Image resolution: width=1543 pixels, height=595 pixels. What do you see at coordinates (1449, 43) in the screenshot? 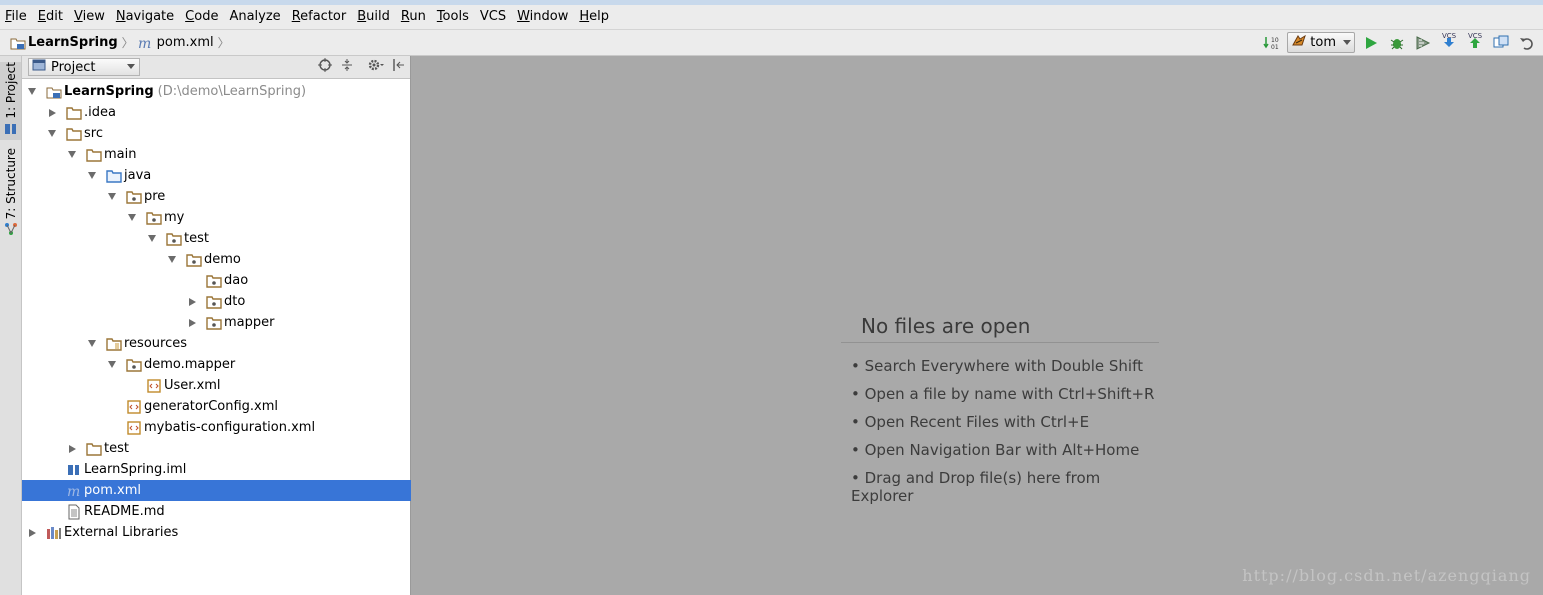
I see `vcs-update-icon: VCS` at bounding box center [1449, 43].